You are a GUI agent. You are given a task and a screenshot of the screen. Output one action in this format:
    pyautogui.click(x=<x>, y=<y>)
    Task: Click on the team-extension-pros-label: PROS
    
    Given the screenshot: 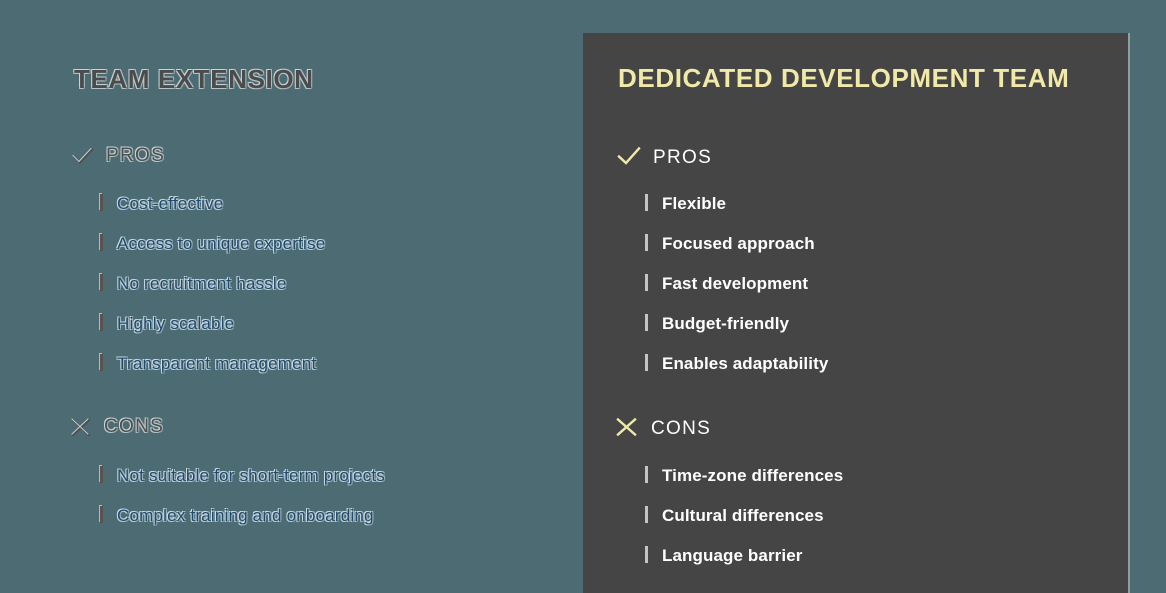 What is the action you would take?
    pyautogui.click(x=136, y=155)
    